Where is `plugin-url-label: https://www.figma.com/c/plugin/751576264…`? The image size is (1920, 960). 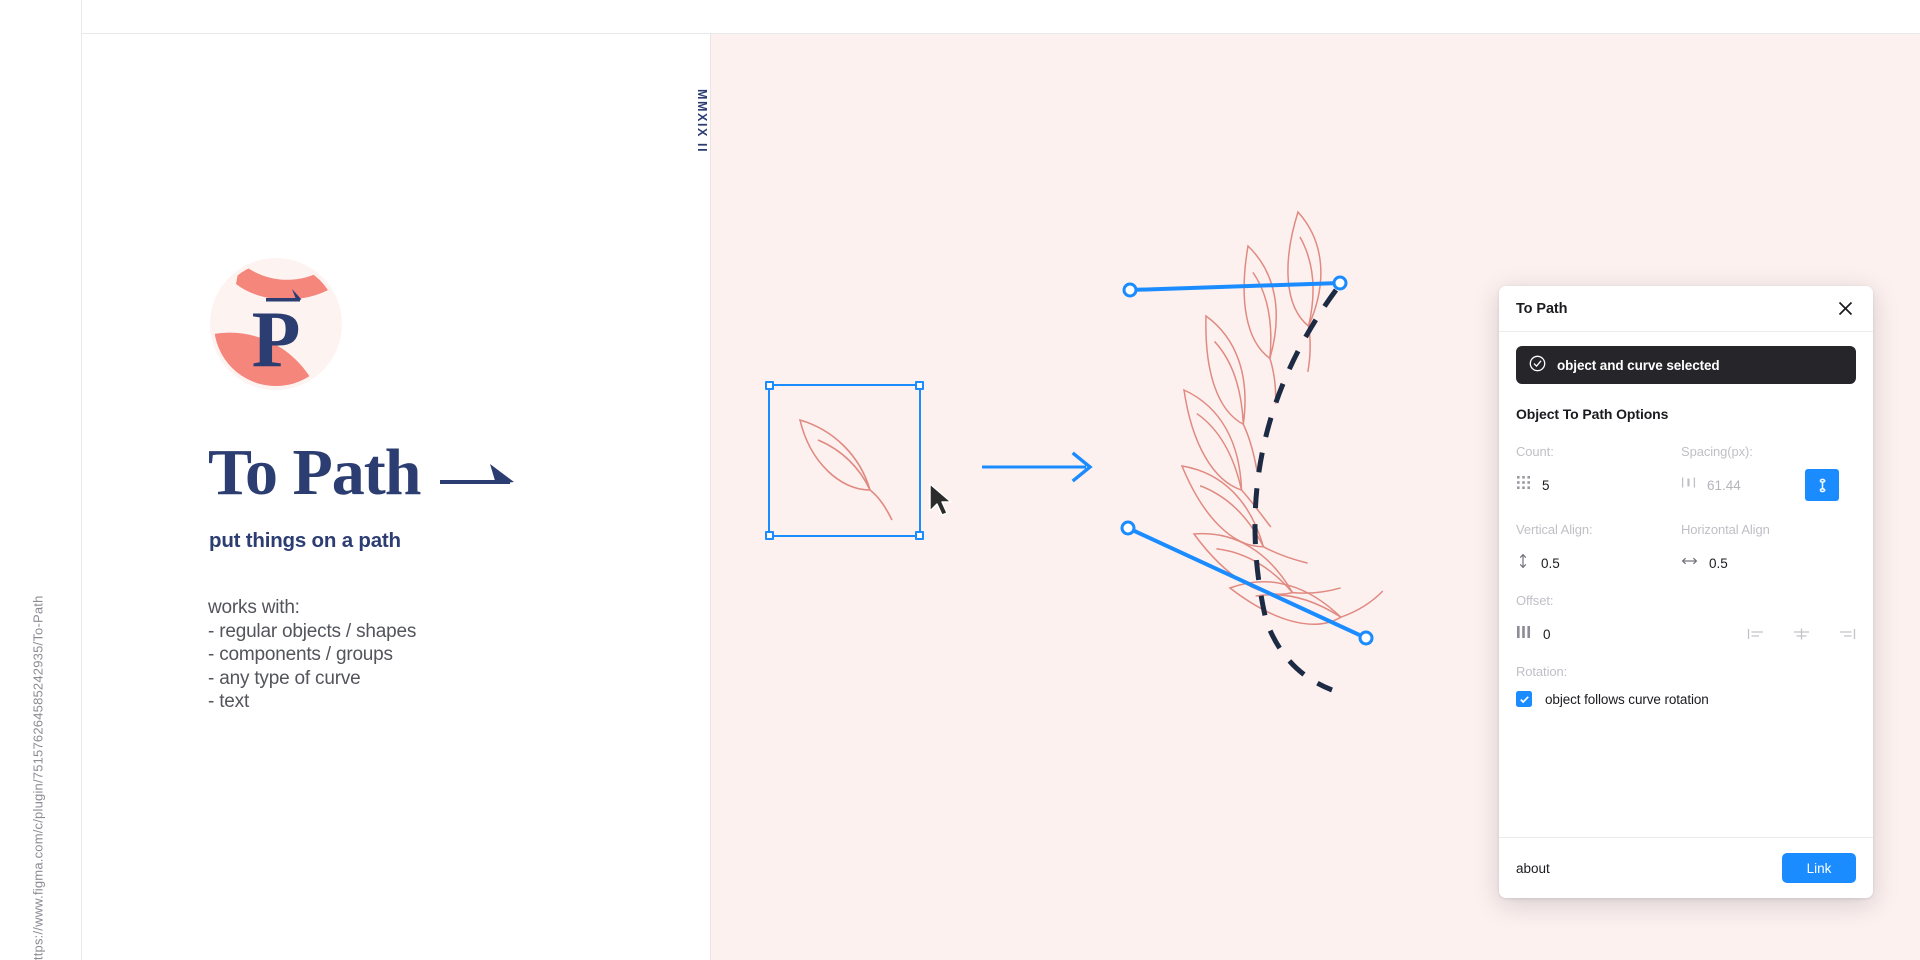
plugin-url-label: https://www.figma.com/c/plugin/751576264… is located at coordinates (38, 777).